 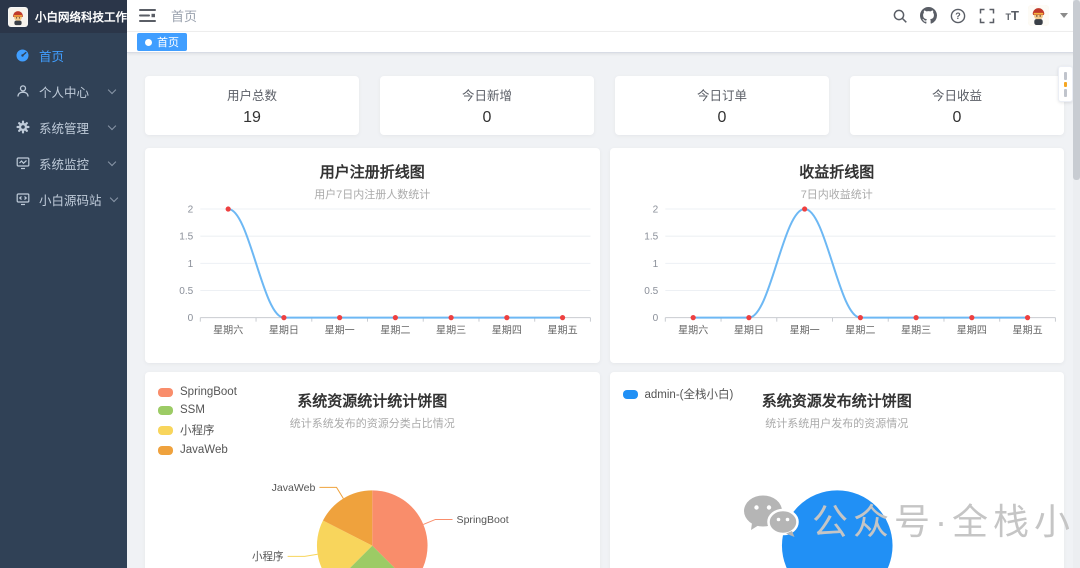 I want to click on legend-item: admin-(全栈小白), so click(x=678, y=394).